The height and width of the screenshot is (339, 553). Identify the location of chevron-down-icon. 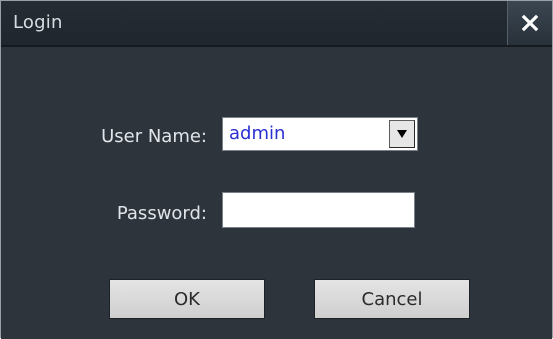
(402, 134).